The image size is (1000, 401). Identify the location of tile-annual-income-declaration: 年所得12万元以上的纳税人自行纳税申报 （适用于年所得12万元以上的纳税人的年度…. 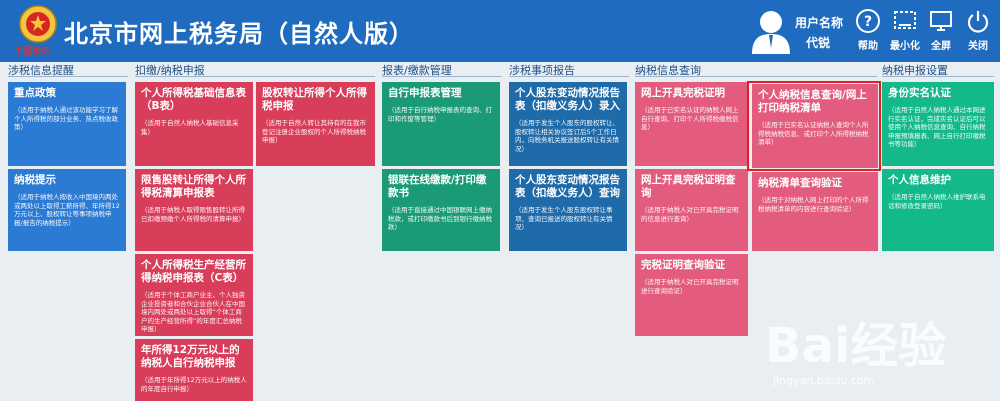
(194, 370).